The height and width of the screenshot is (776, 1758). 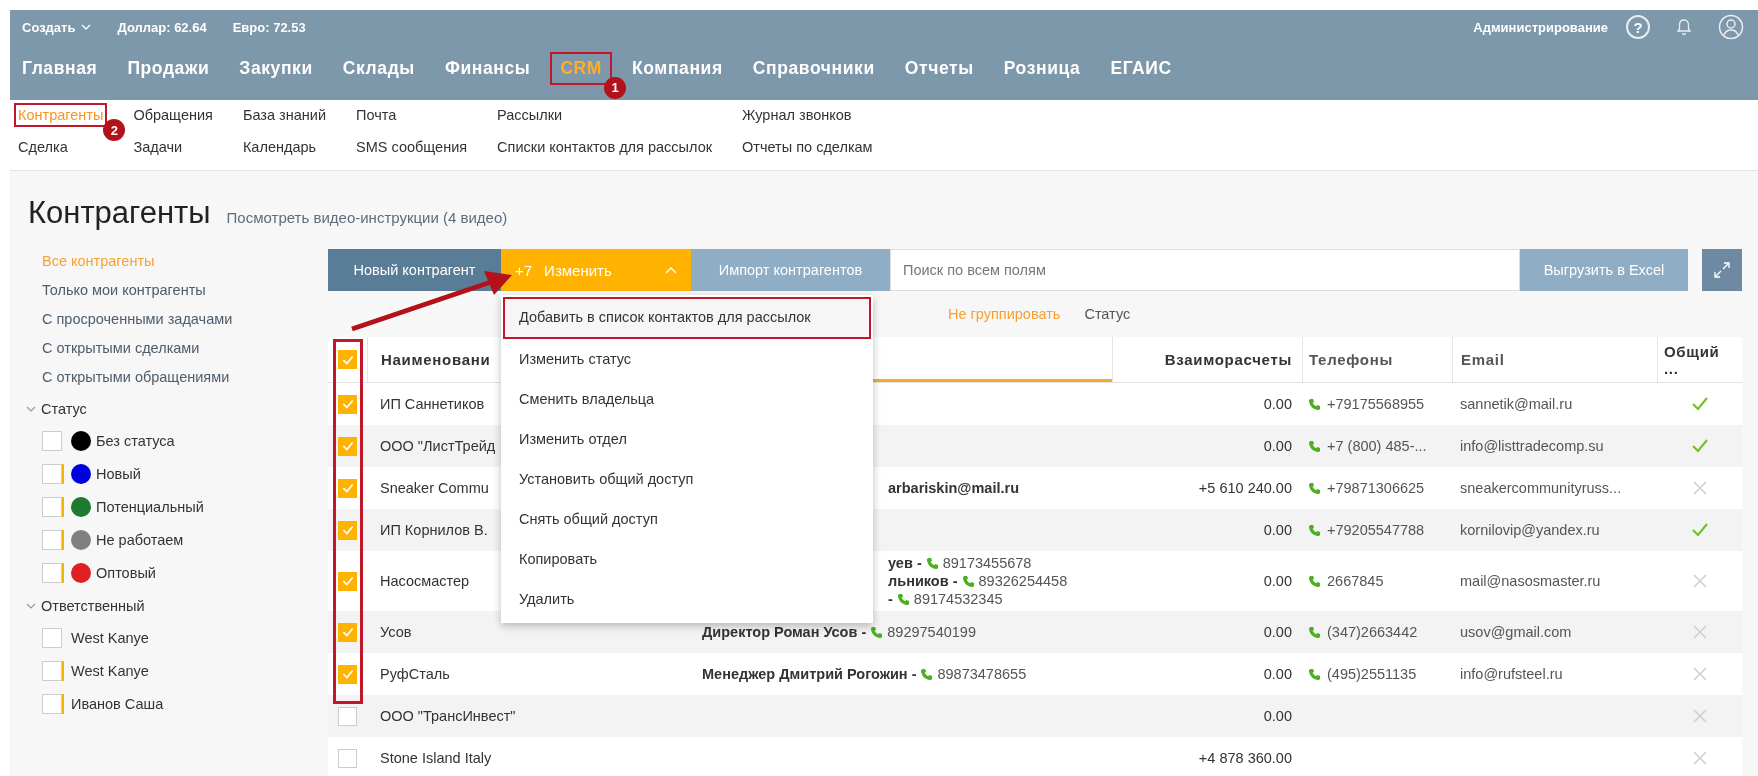 What do you see at coordinates (185, 377) in the screenshot?
I see `filter-link: С открытыми обращениями` at bounding box center [185, 377].